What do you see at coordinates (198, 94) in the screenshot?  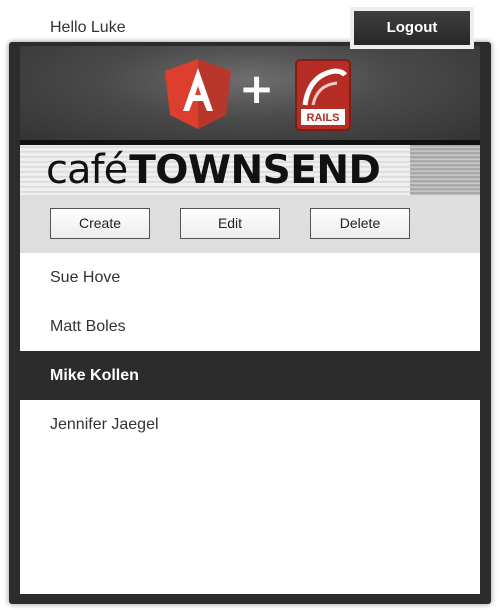 I see `angular-logo-icon` at bounding box center [198, 94].